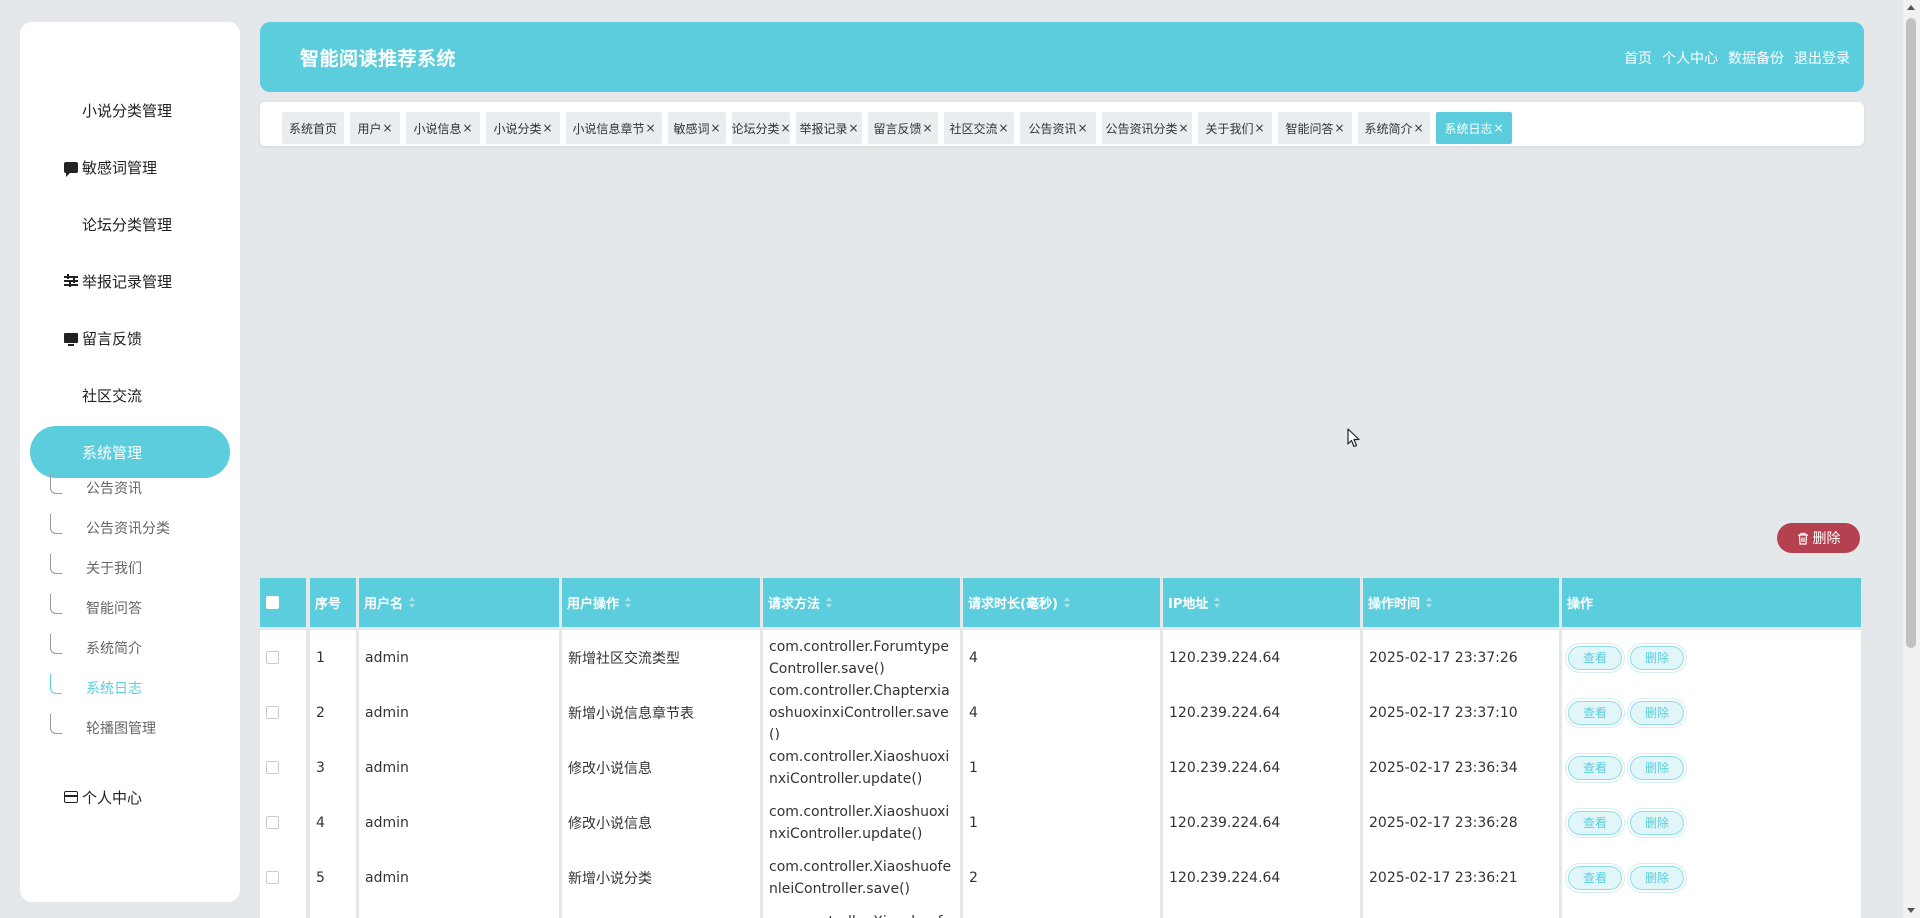  What do you see at coordinates (1822, 58) in the screenshot?
I see `nav-logout-link: 退出登录` at bounding box center [1822, 58].